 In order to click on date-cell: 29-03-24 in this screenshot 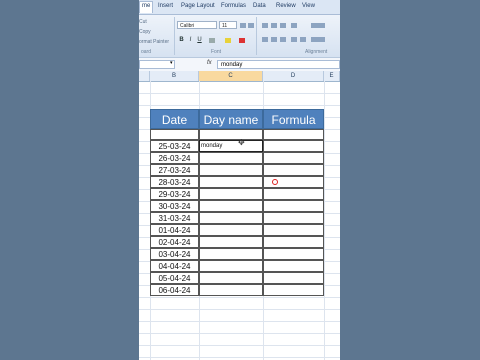, I will do `click(174, 194)`.